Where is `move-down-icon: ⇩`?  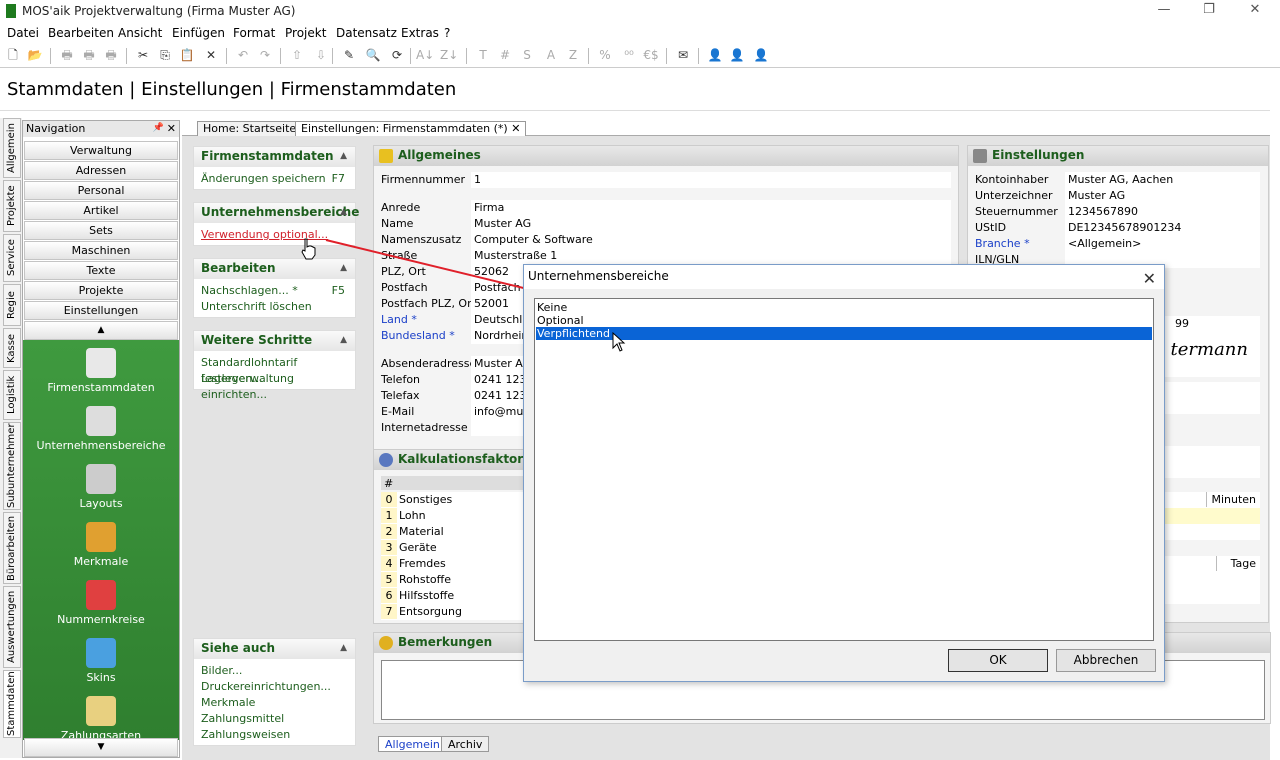
move-down-icon: ⇩ is located at coordinates (321, 55).